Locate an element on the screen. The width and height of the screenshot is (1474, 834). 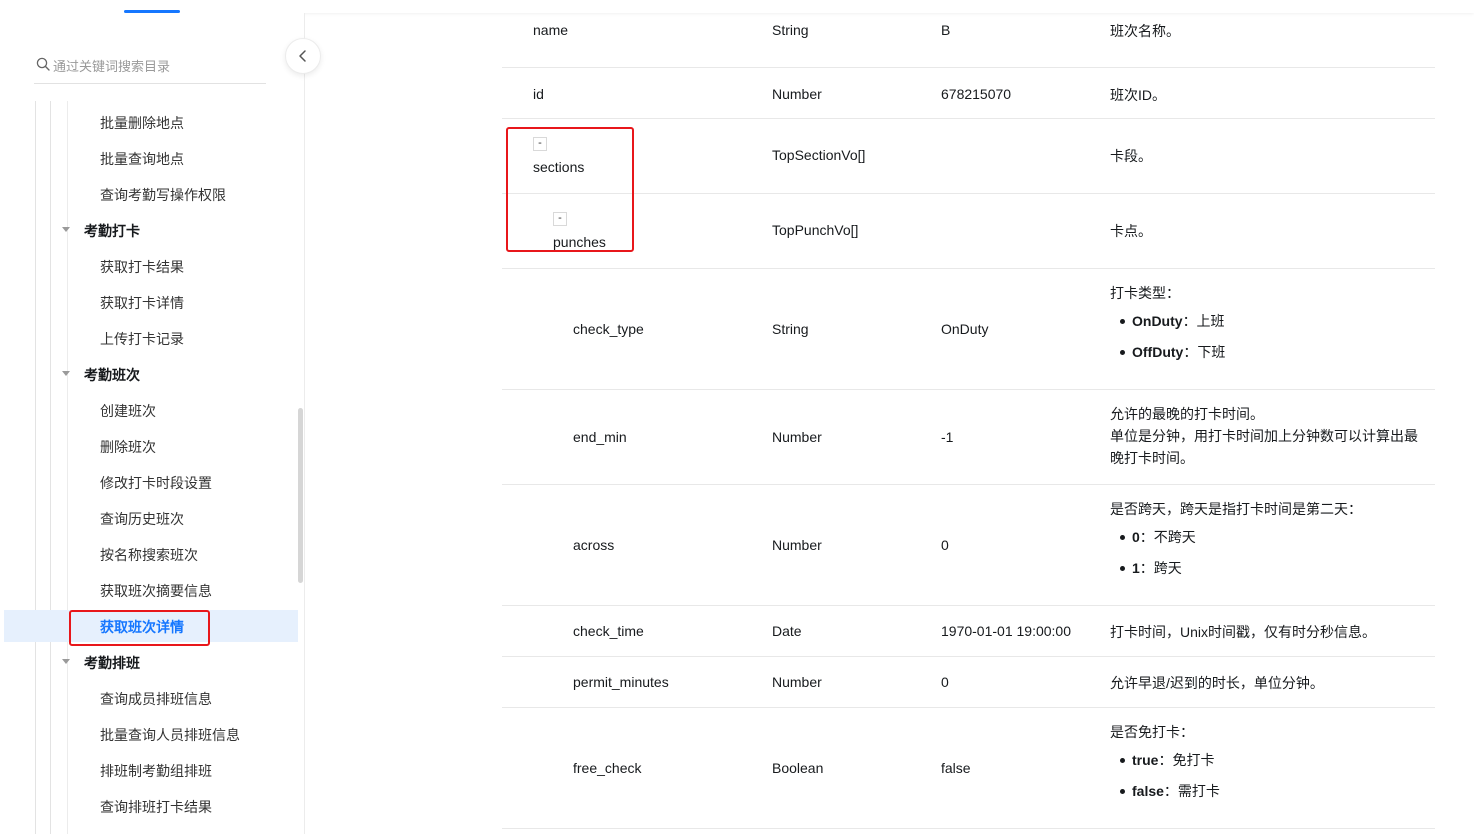
sidebar-item: 修改打卡时段设置 is located at coordinates (151, 482).